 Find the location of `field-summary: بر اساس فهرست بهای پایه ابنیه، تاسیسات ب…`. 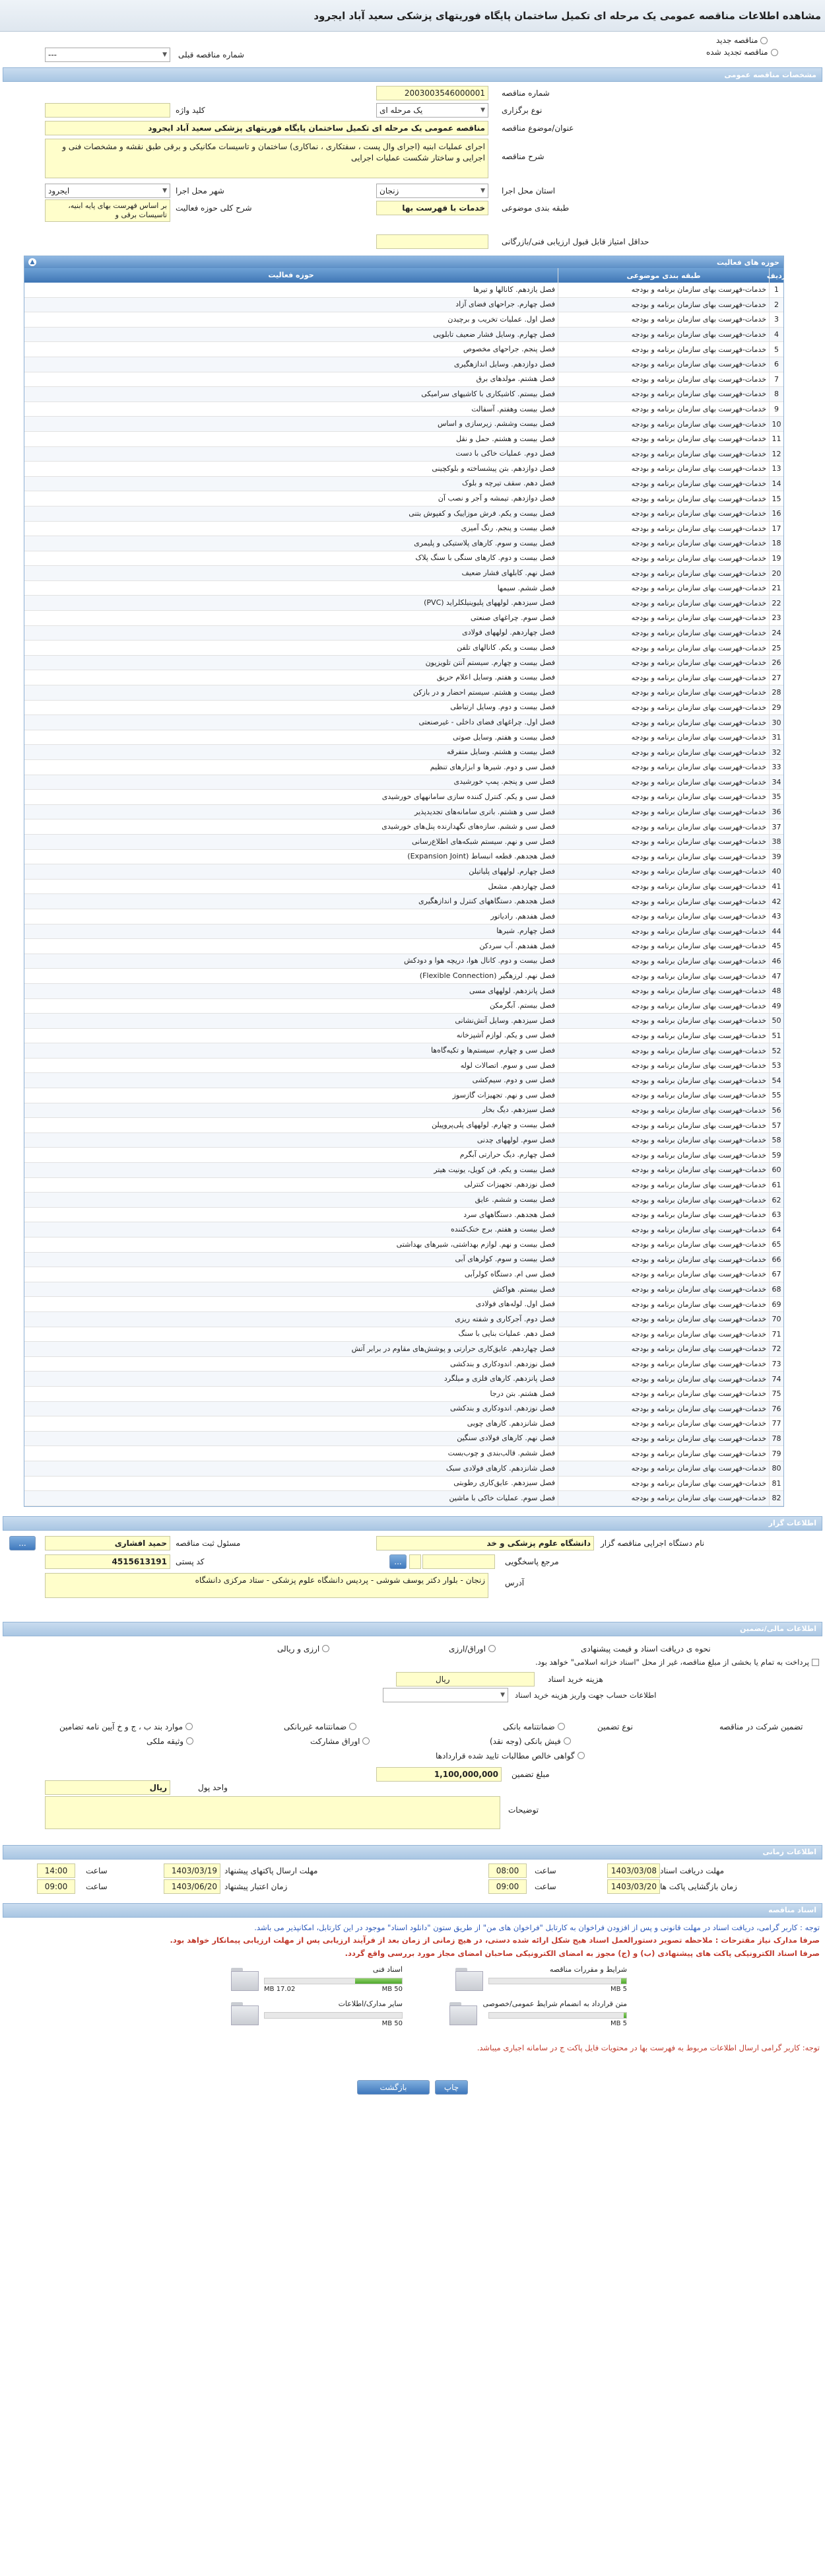

field-summary: بر اساس فهرست بهای پایه ابنیه، تاسیسات ب… is located at coordinates (107, 210).